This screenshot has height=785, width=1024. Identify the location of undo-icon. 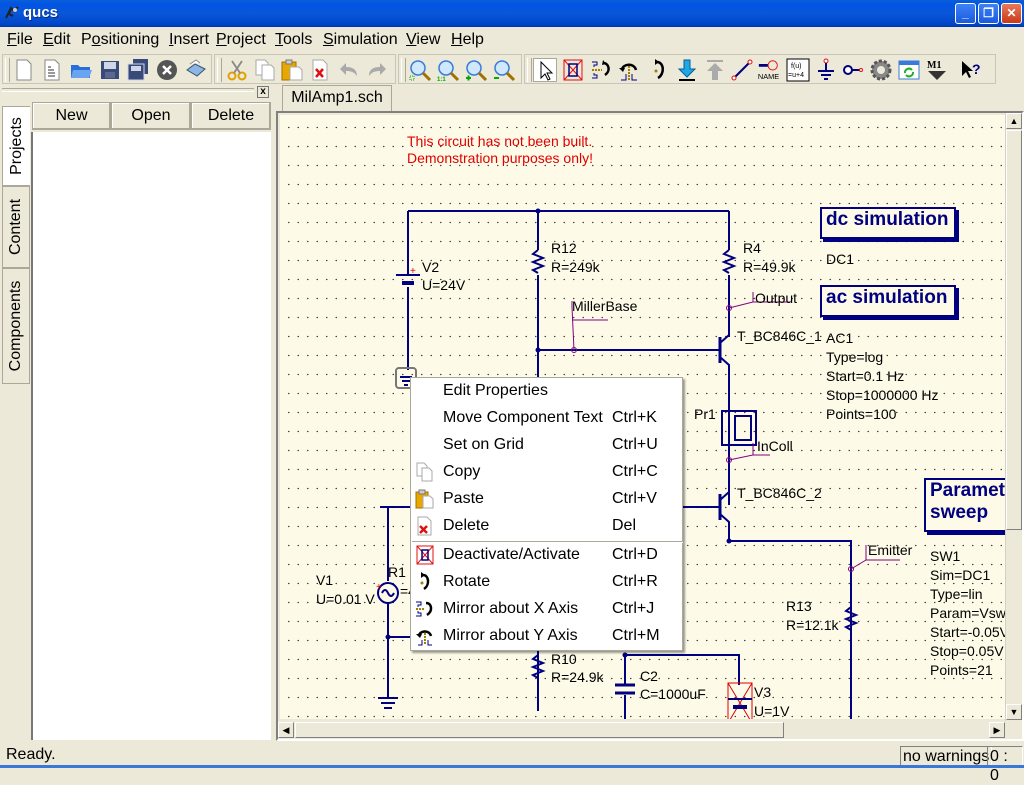
(349, 70).